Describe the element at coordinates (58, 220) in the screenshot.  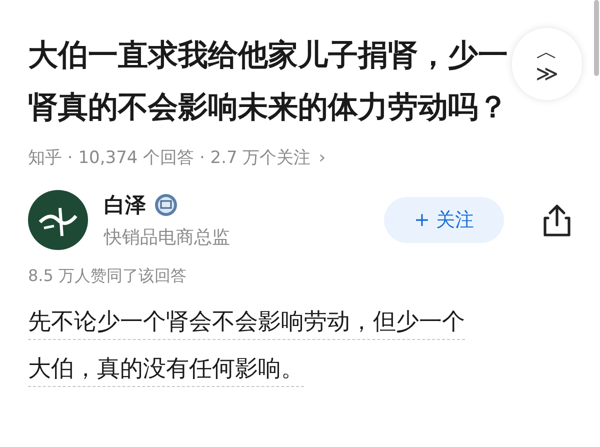
I see `avatar-logo` at that location.